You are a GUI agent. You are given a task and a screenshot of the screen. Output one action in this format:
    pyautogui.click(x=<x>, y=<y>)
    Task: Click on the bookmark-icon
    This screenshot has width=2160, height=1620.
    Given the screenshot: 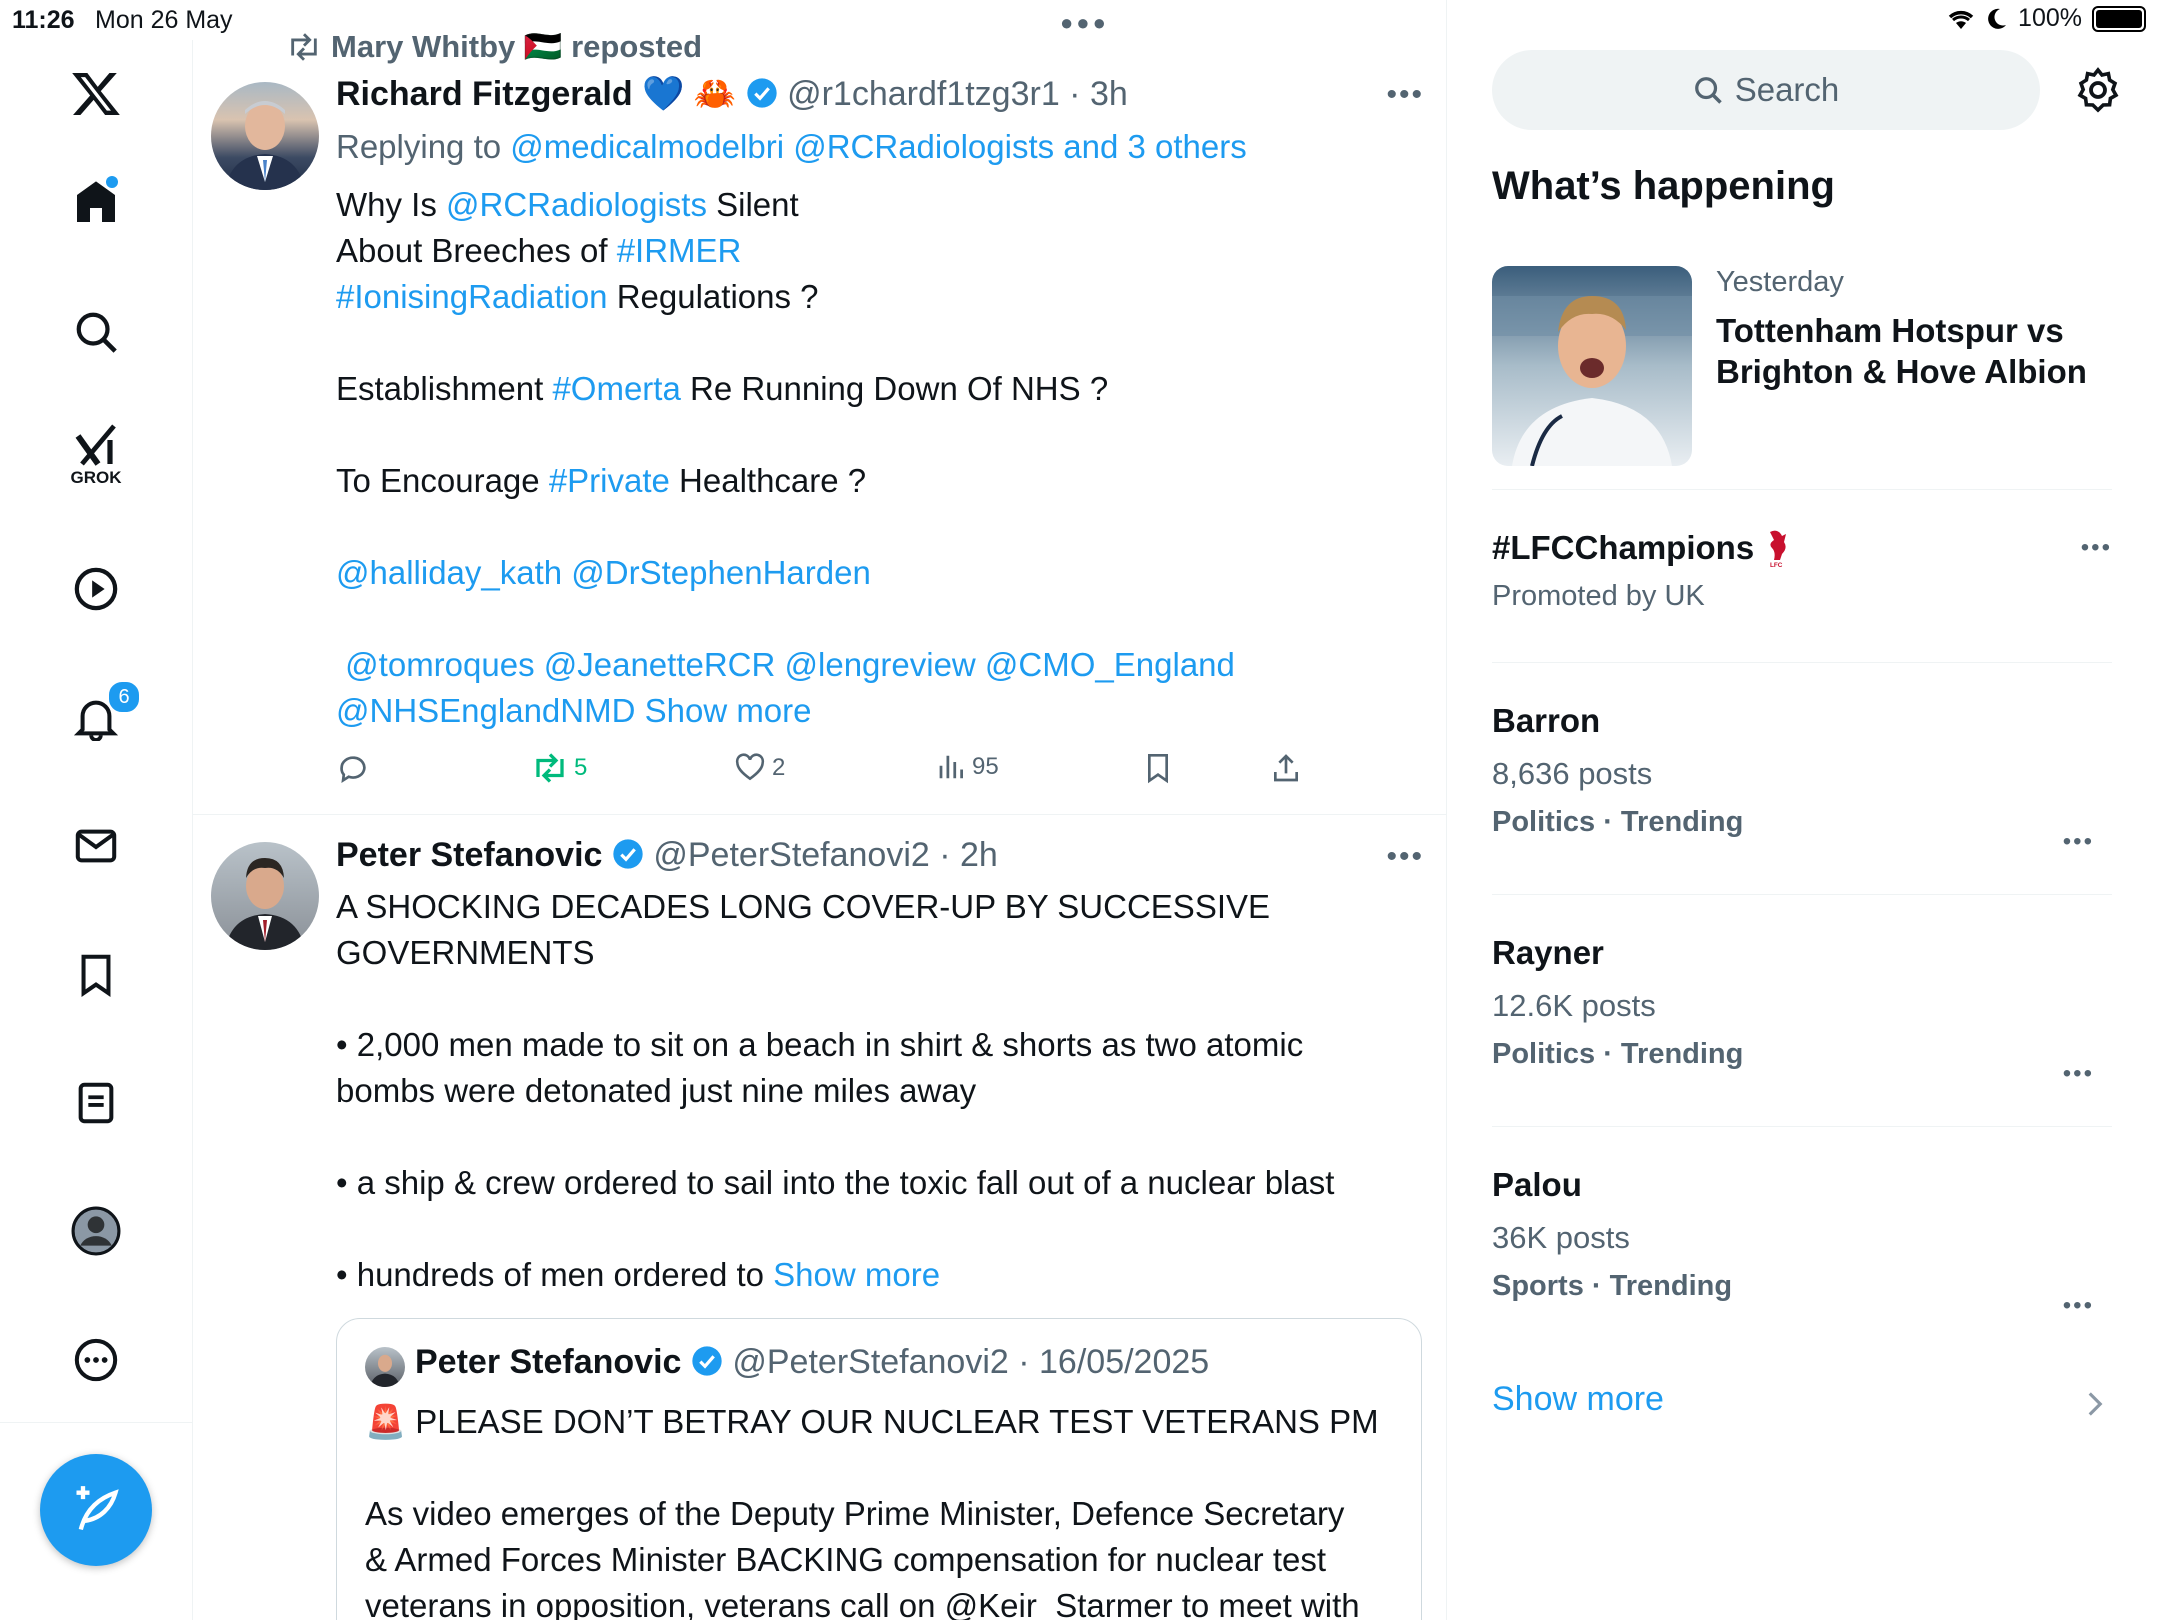 What is the action you would take?
    pyautogui.click(x=1158, y=769)
    